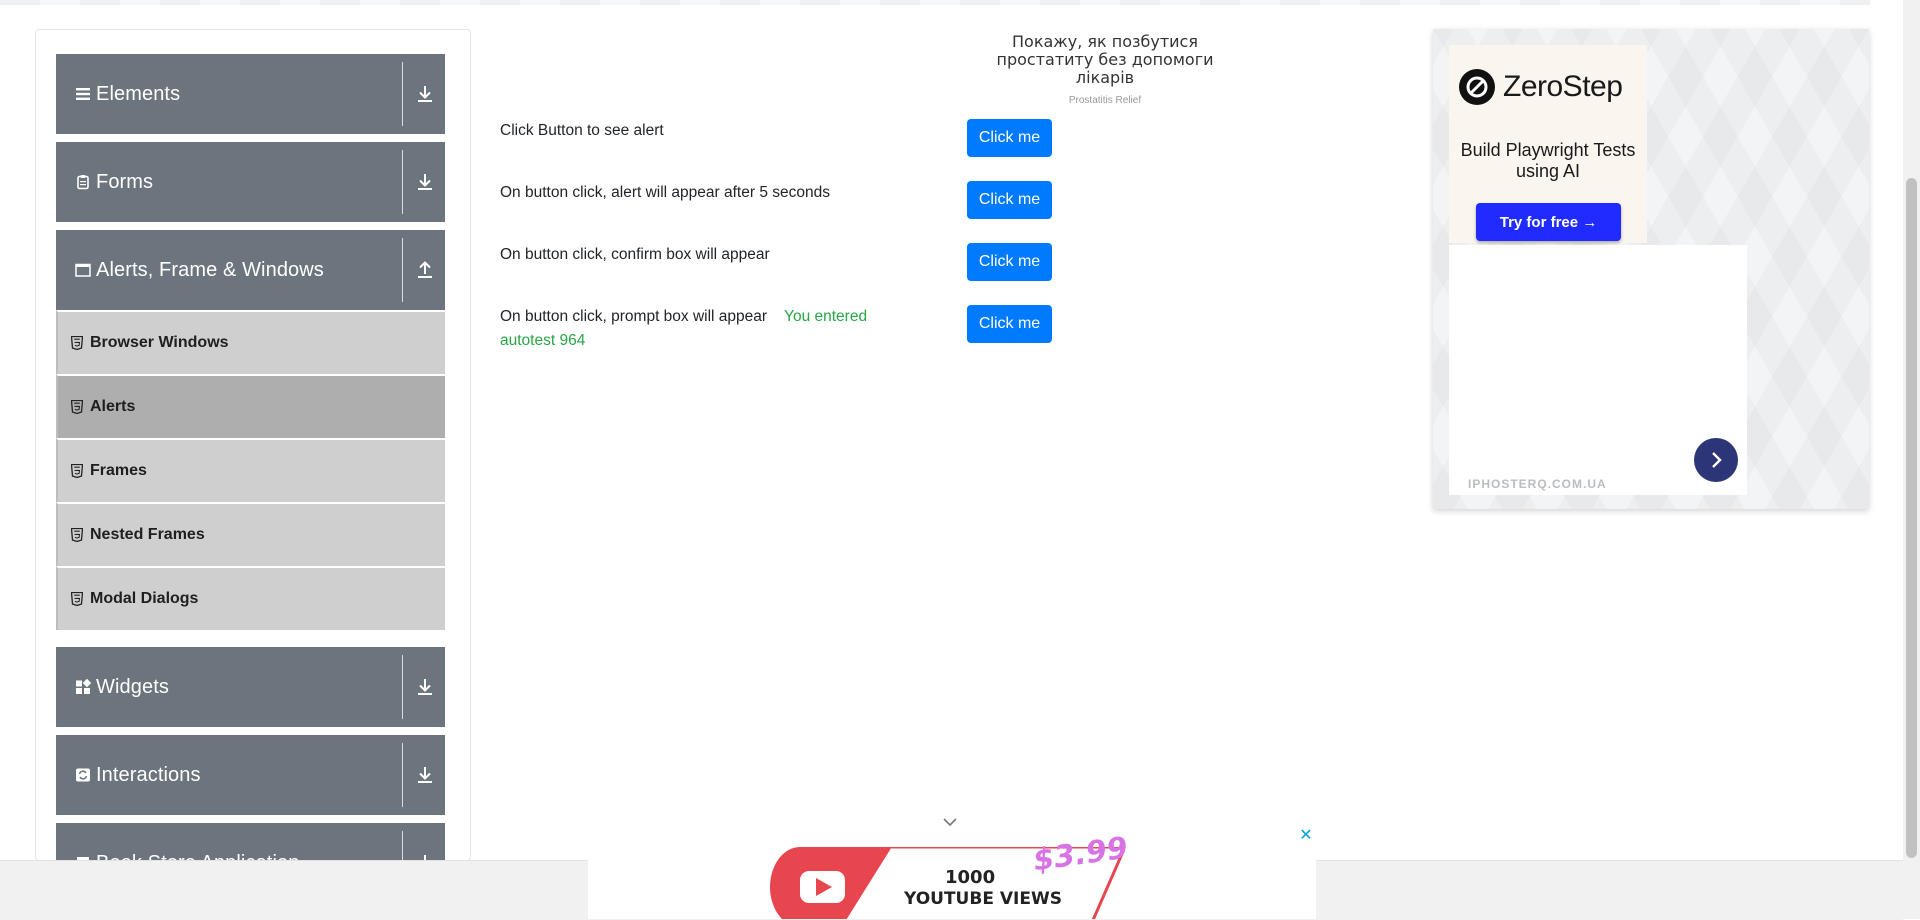 This screenshot has height=920, width=1920. Describe the element at coordinates (250, 406) in the screenshot. I see `menu-item-alerts: Alerts` at that location.